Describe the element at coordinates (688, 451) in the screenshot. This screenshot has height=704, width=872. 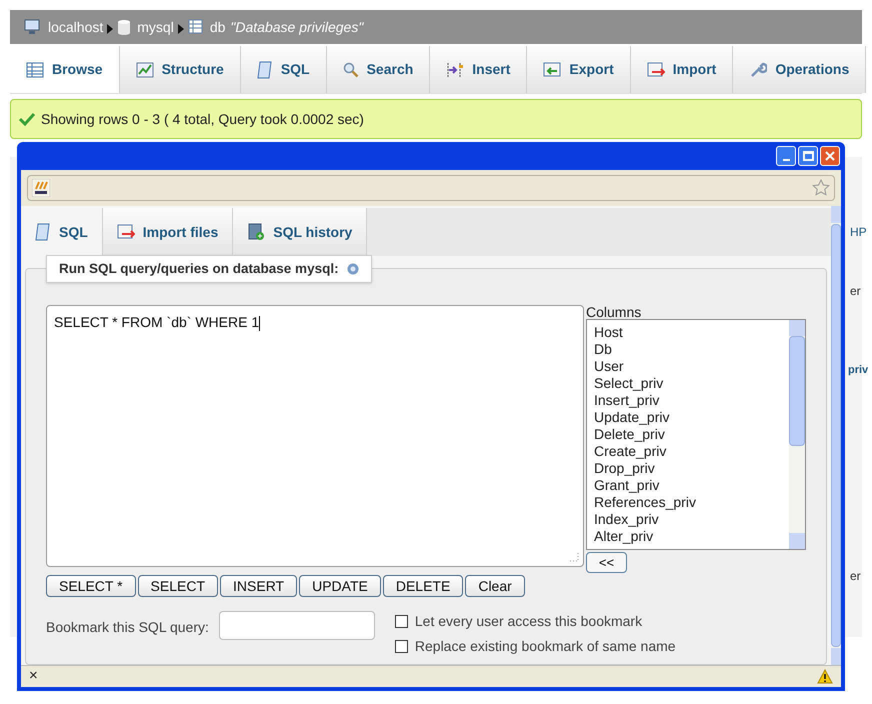
I see `column-option: Create_priv` at that location.